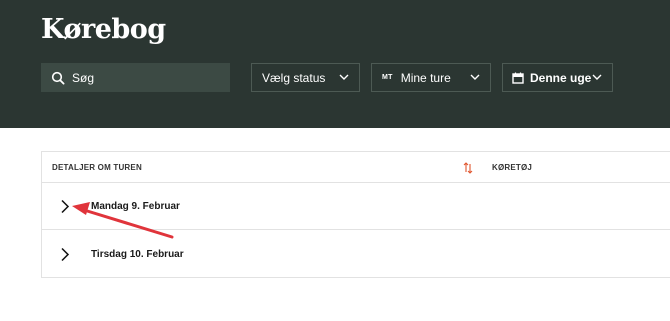 This screenshot has height=321, width=670. What do you see at coordinates (137, 254) in the screenshot?
I see `row-date-label: Tirsdag 10. Februar` at bounding box center [137, 254].